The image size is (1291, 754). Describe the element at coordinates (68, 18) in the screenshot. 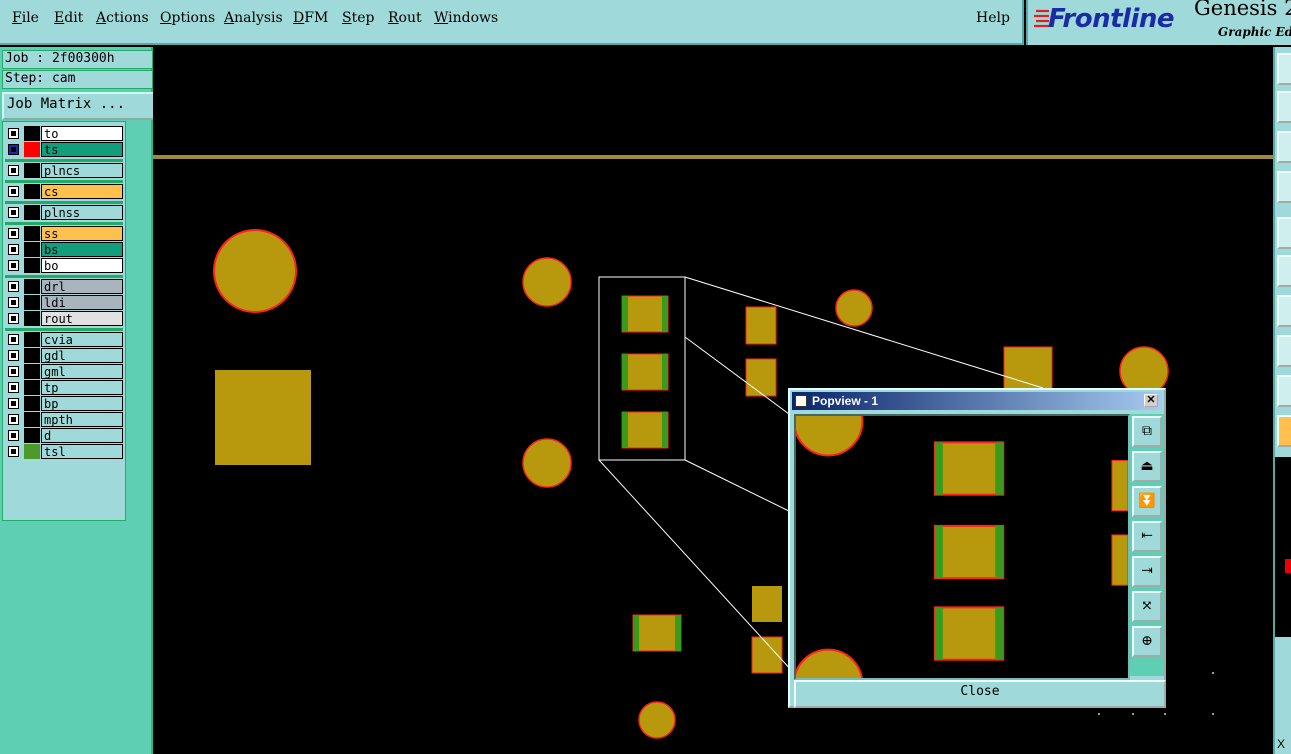

I see `menu-edit: Edit` at that location.